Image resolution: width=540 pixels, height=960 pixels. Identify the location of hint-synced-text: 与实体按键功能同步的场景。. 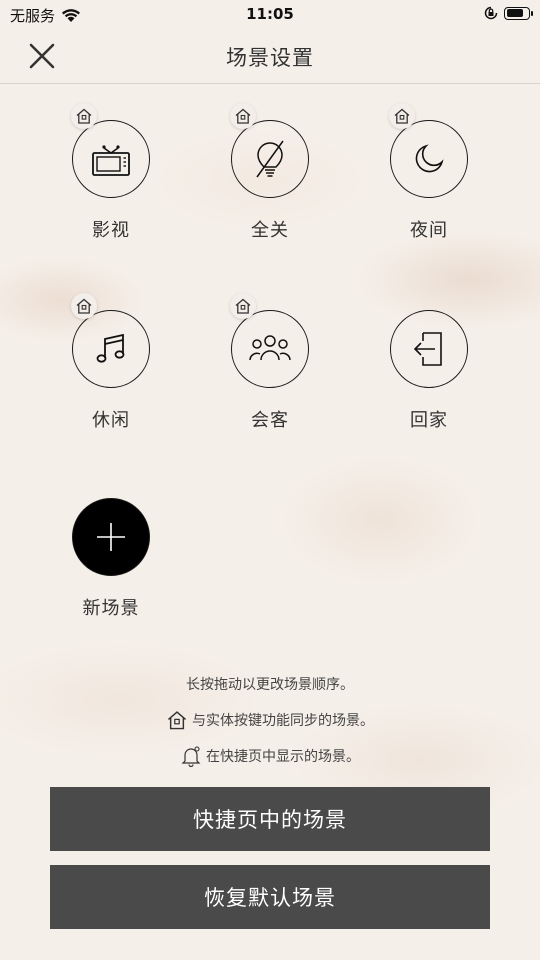
(283, 721).